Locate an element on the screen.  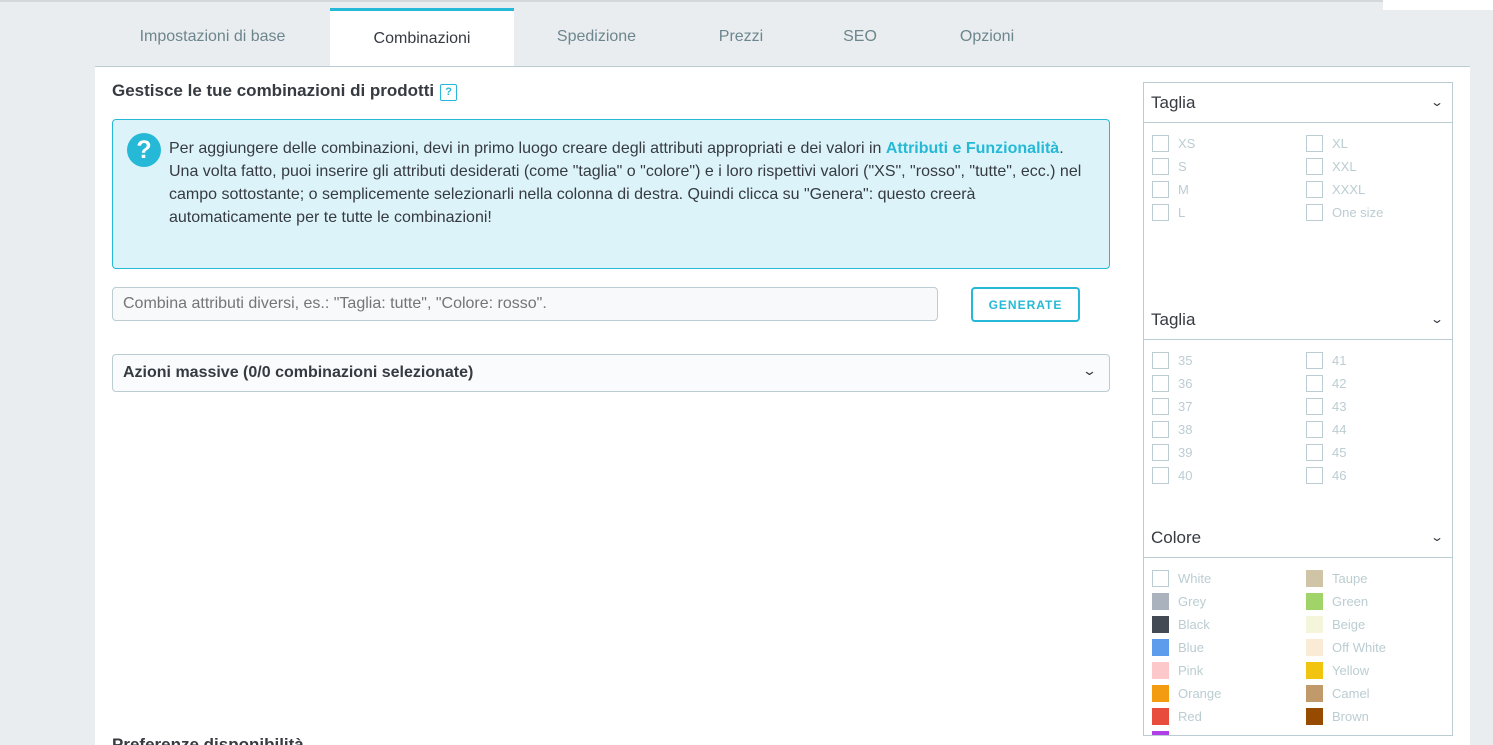
attribute-value-checkbox: Camel is located at coordinates (1338, 693).